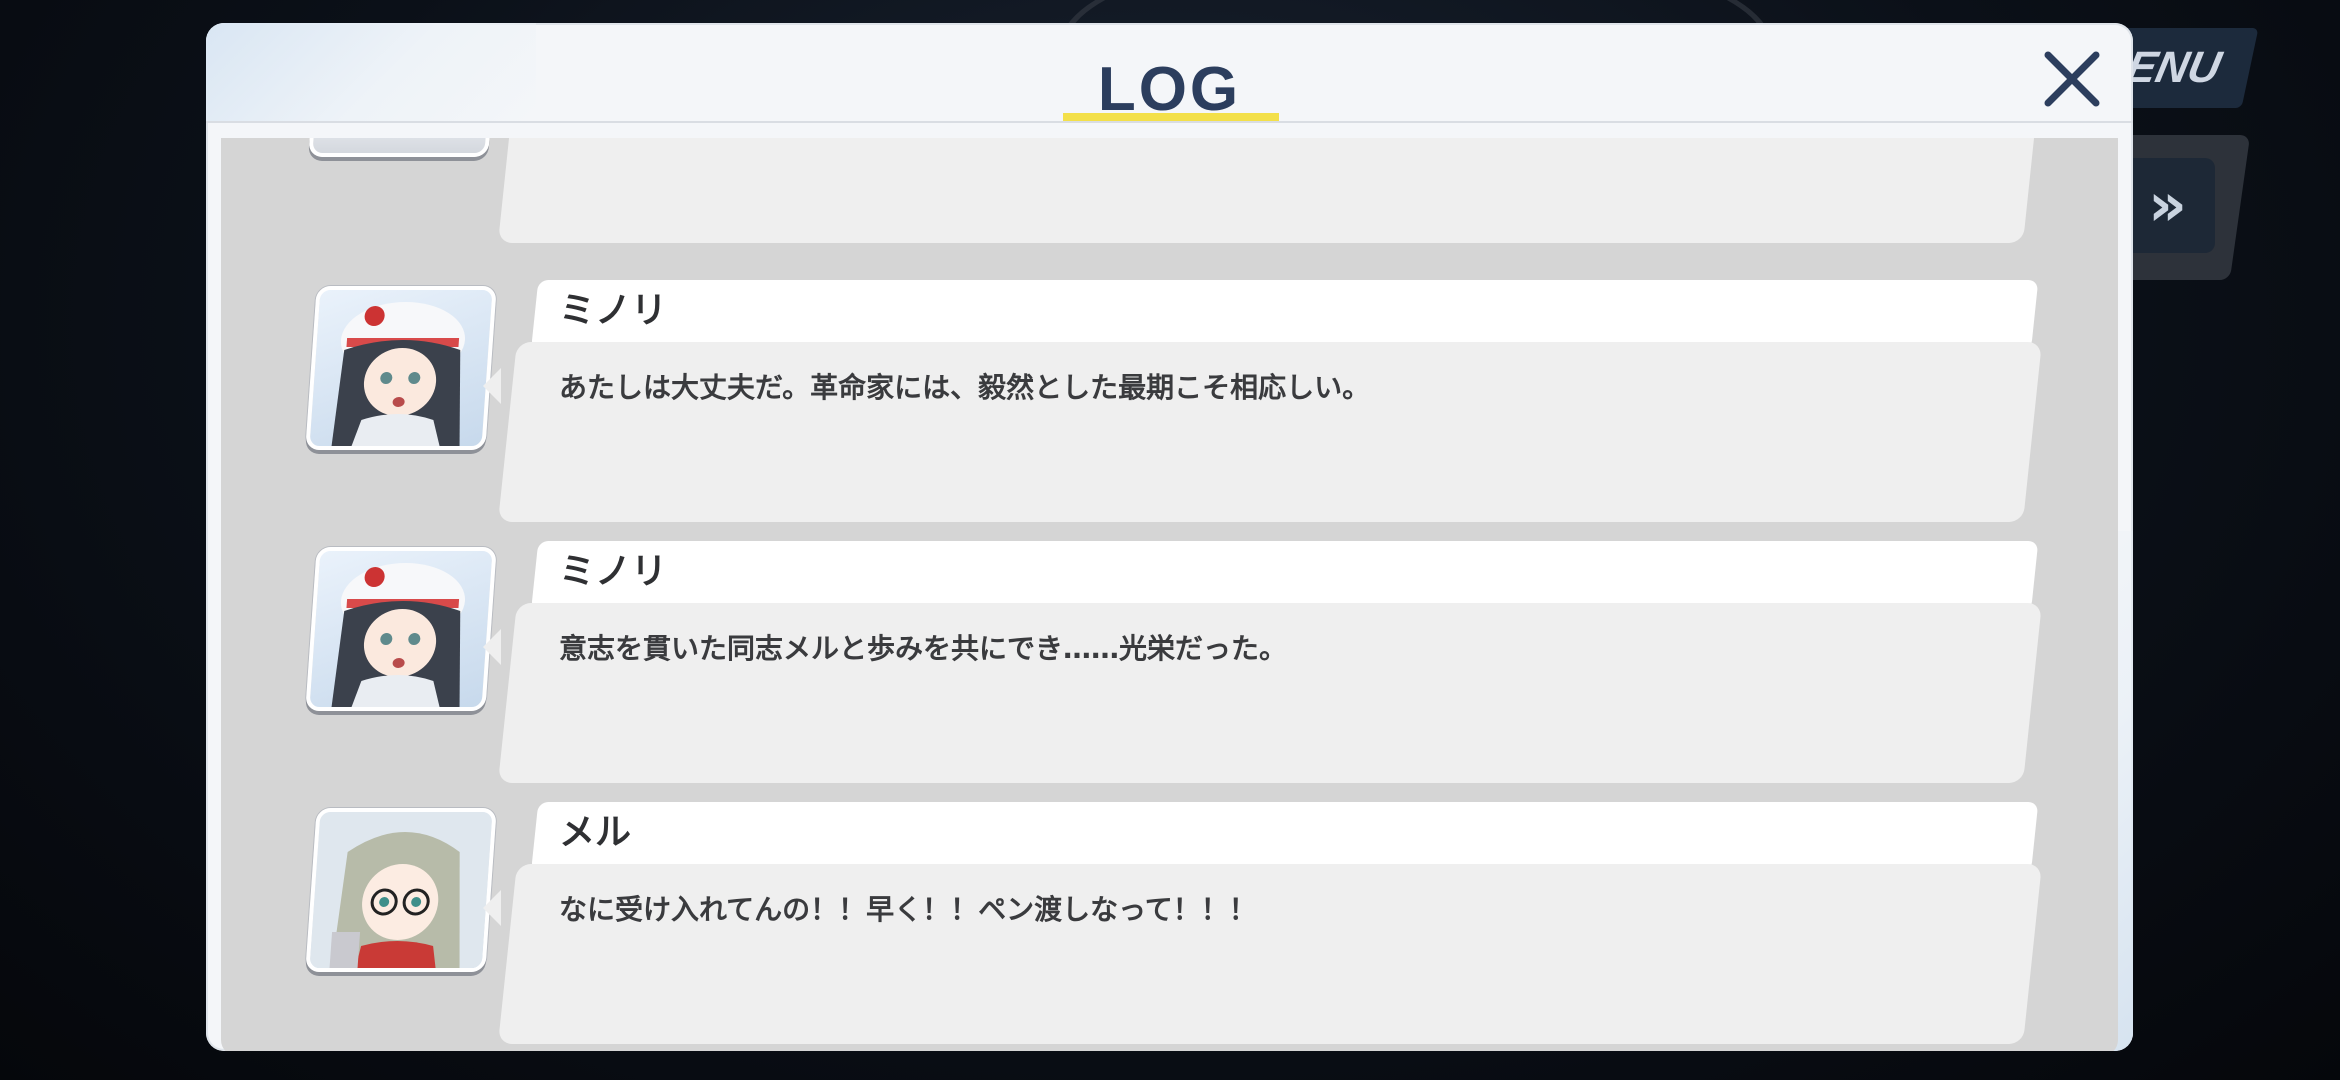  What do you see at coordinates (1169, 73) in the screenshot?
I see `log-header: LOG` at bounding box center [1169, 73].